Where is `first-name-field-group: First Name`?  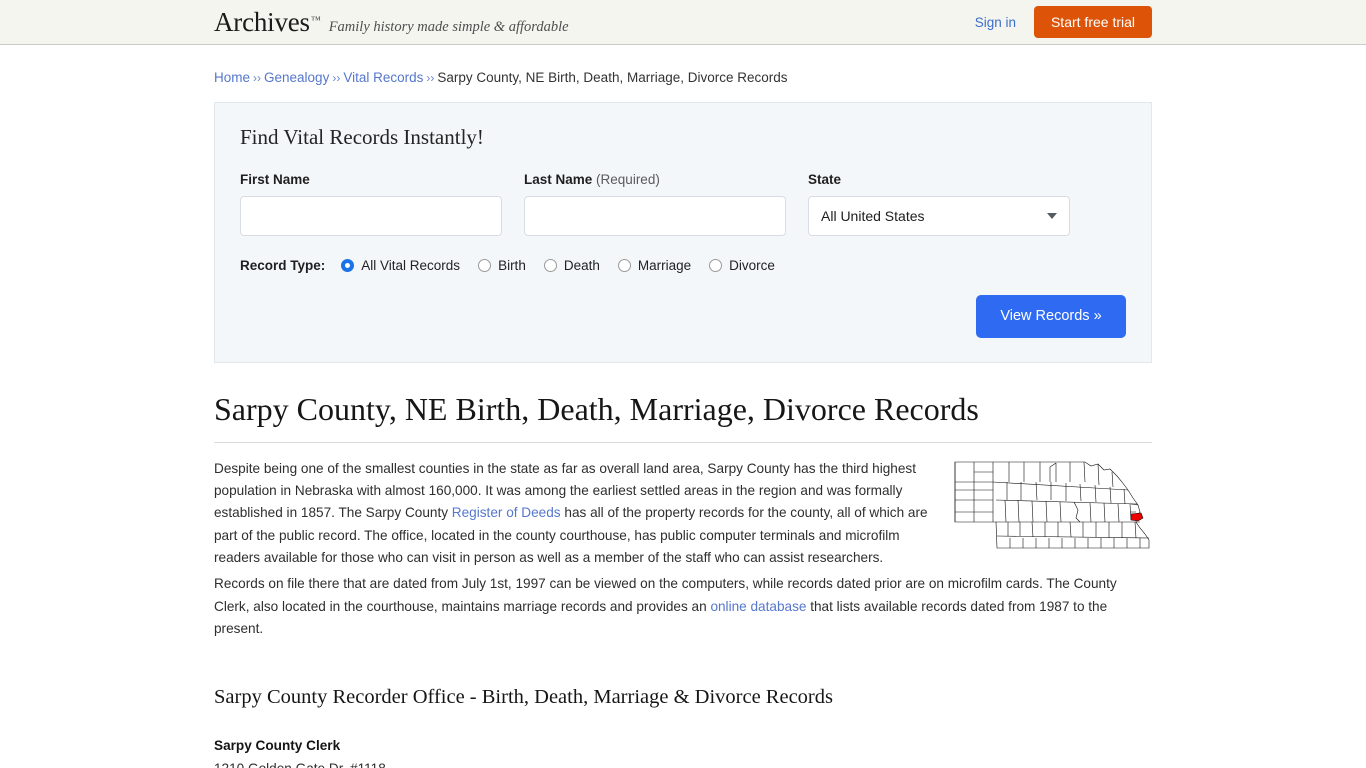
first-name-field-group: First Name is located at coordinates (371, 204).